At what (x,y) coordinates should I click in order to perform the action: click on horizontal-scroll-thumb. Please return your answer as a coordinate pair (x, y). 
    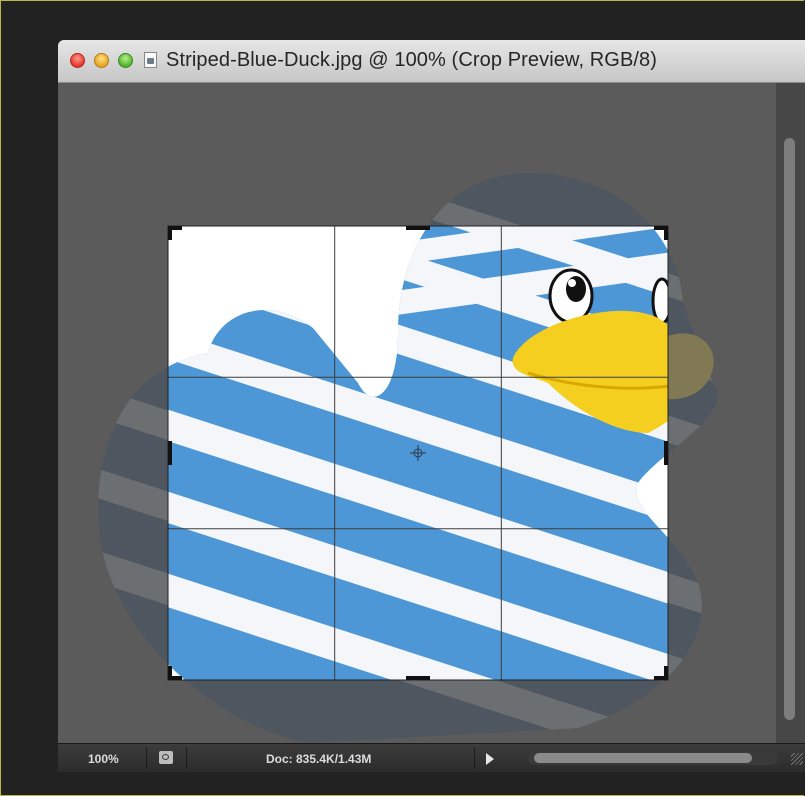
    Looking at the image, I should click on (643, 758).